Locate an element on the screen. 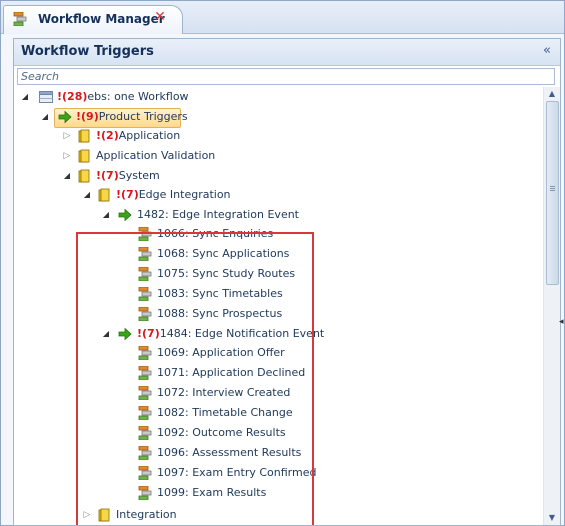  tree-node-label: 1099: Exam Results is located at coordinates (212, 492).